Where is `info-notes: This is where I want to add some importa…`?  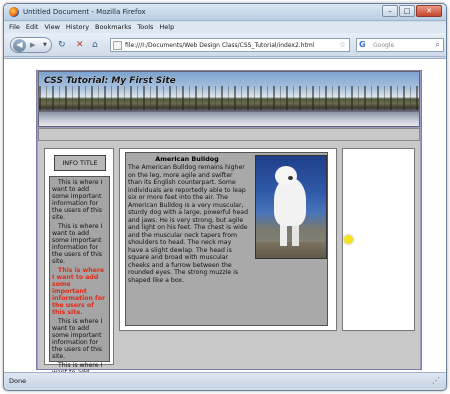 info-notes: This is where I want to add some importa… is located at coordinates (79, 283).